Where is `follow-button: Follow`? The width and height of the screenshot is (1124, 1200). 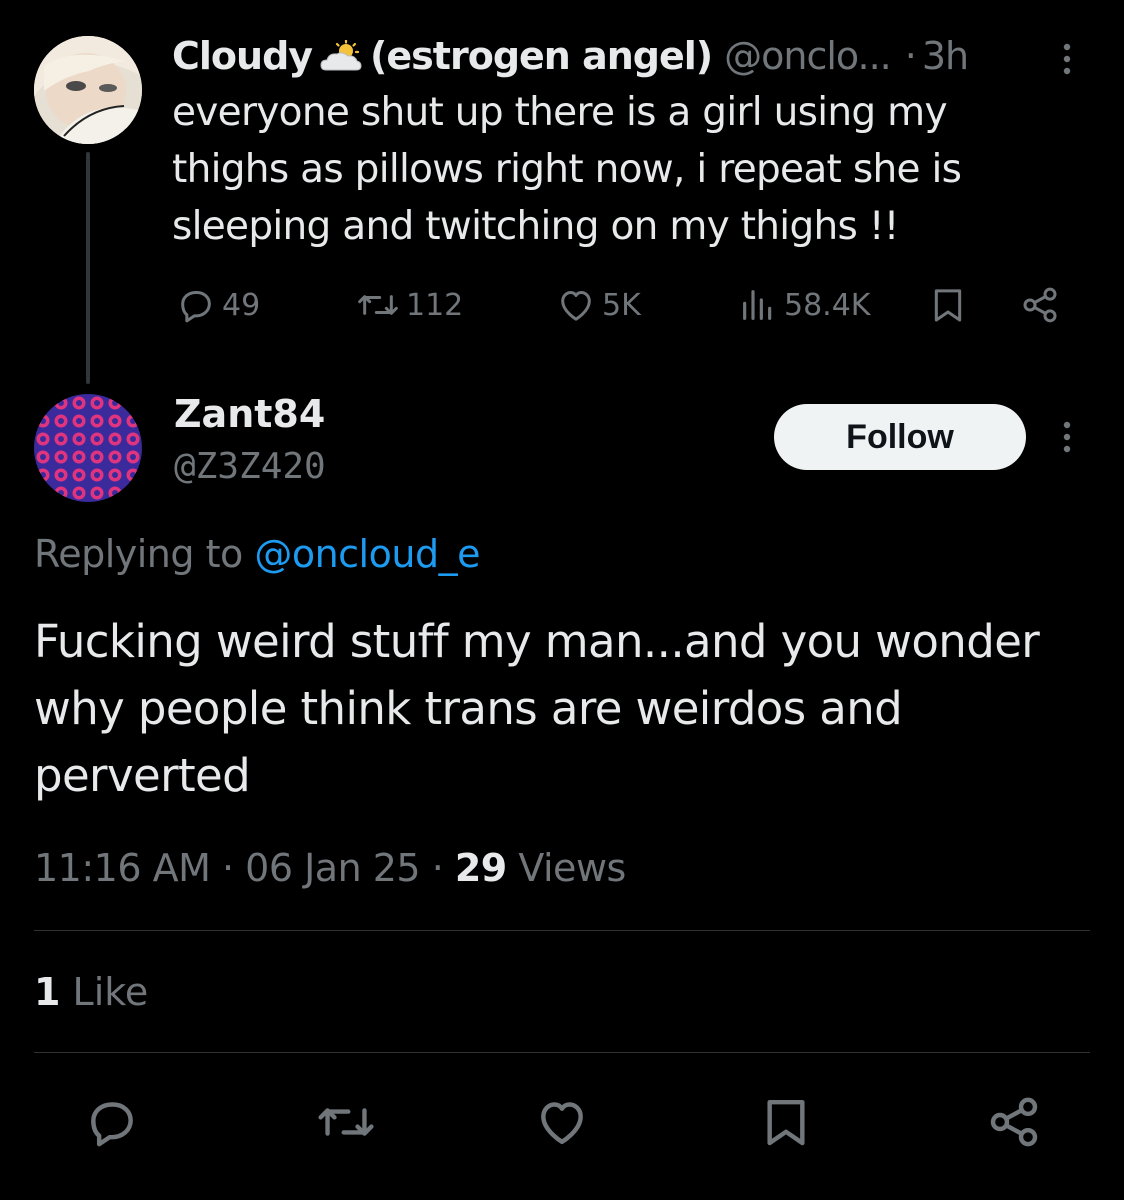
follow-button: Follow is located at coordinates (900, 437).